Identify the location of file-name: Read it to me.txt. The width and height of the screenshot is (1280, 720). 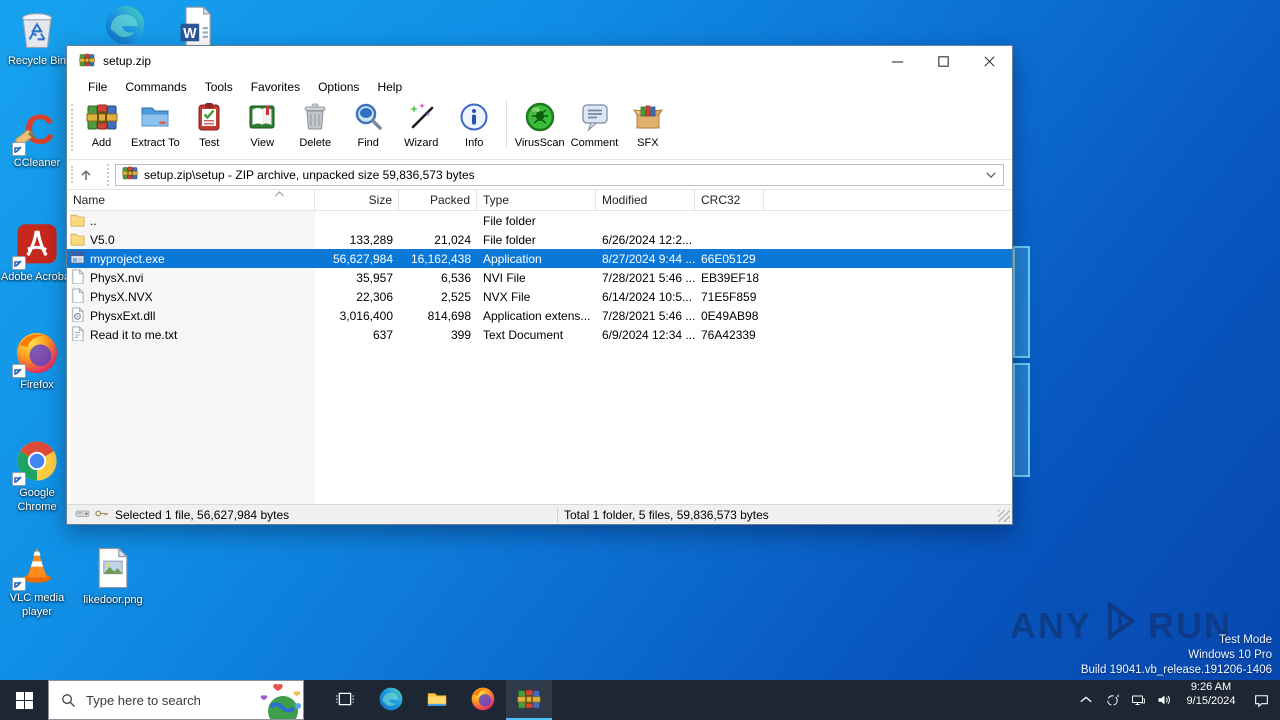
(134, 334).